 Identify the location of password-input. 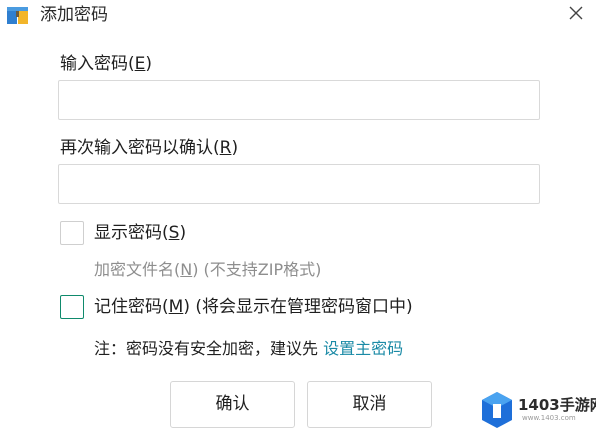
(299, 100).